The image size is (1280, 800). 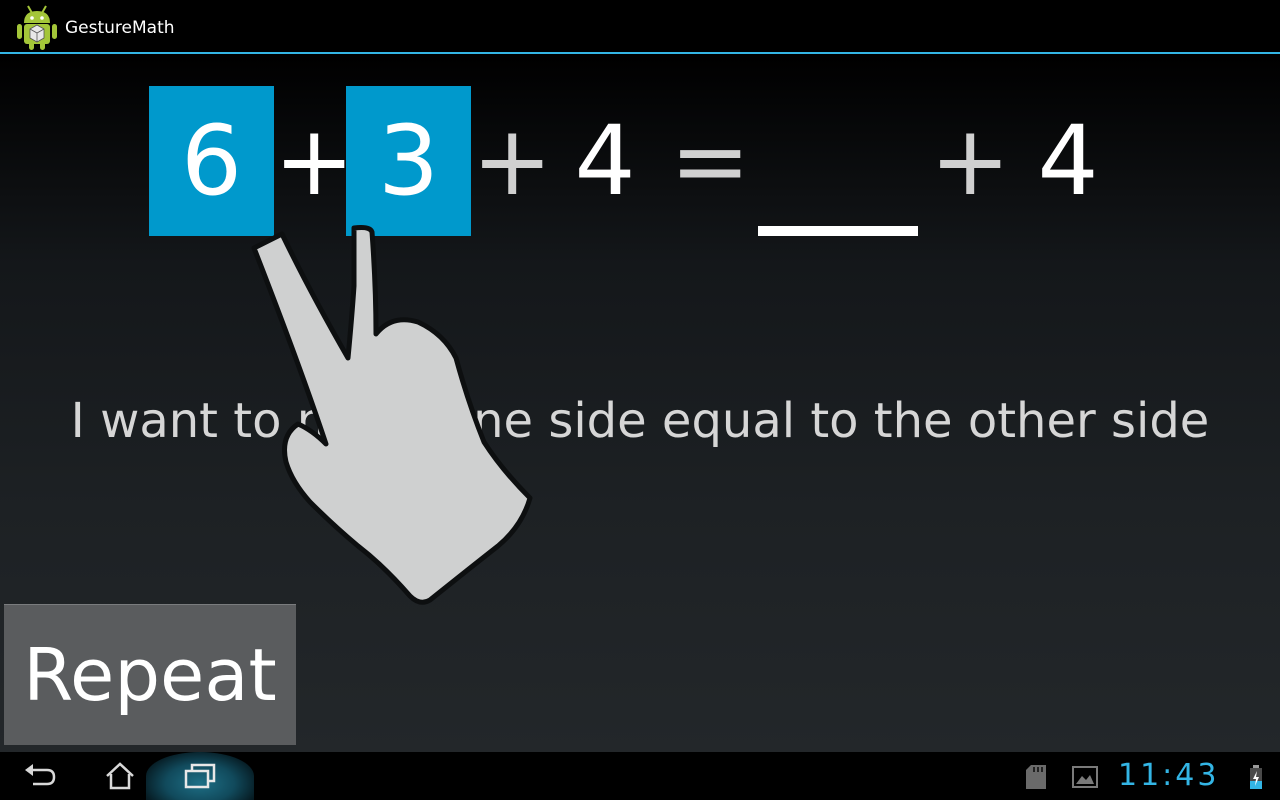 What do you see at coordinates (120, 28) in the screenshot?
I see `app-title: GestureMath` at bounding box center [120, 28].